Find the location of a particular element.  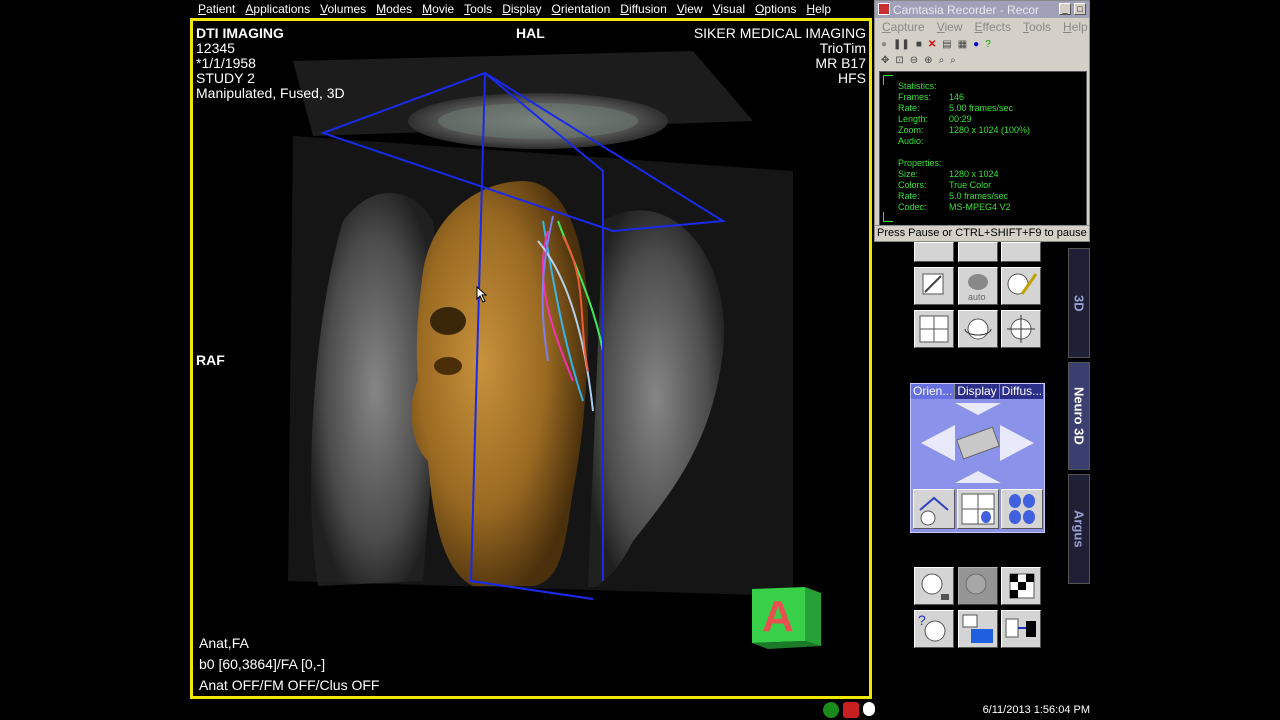

checkerboard-icon is located at coordinates (1022, 586).